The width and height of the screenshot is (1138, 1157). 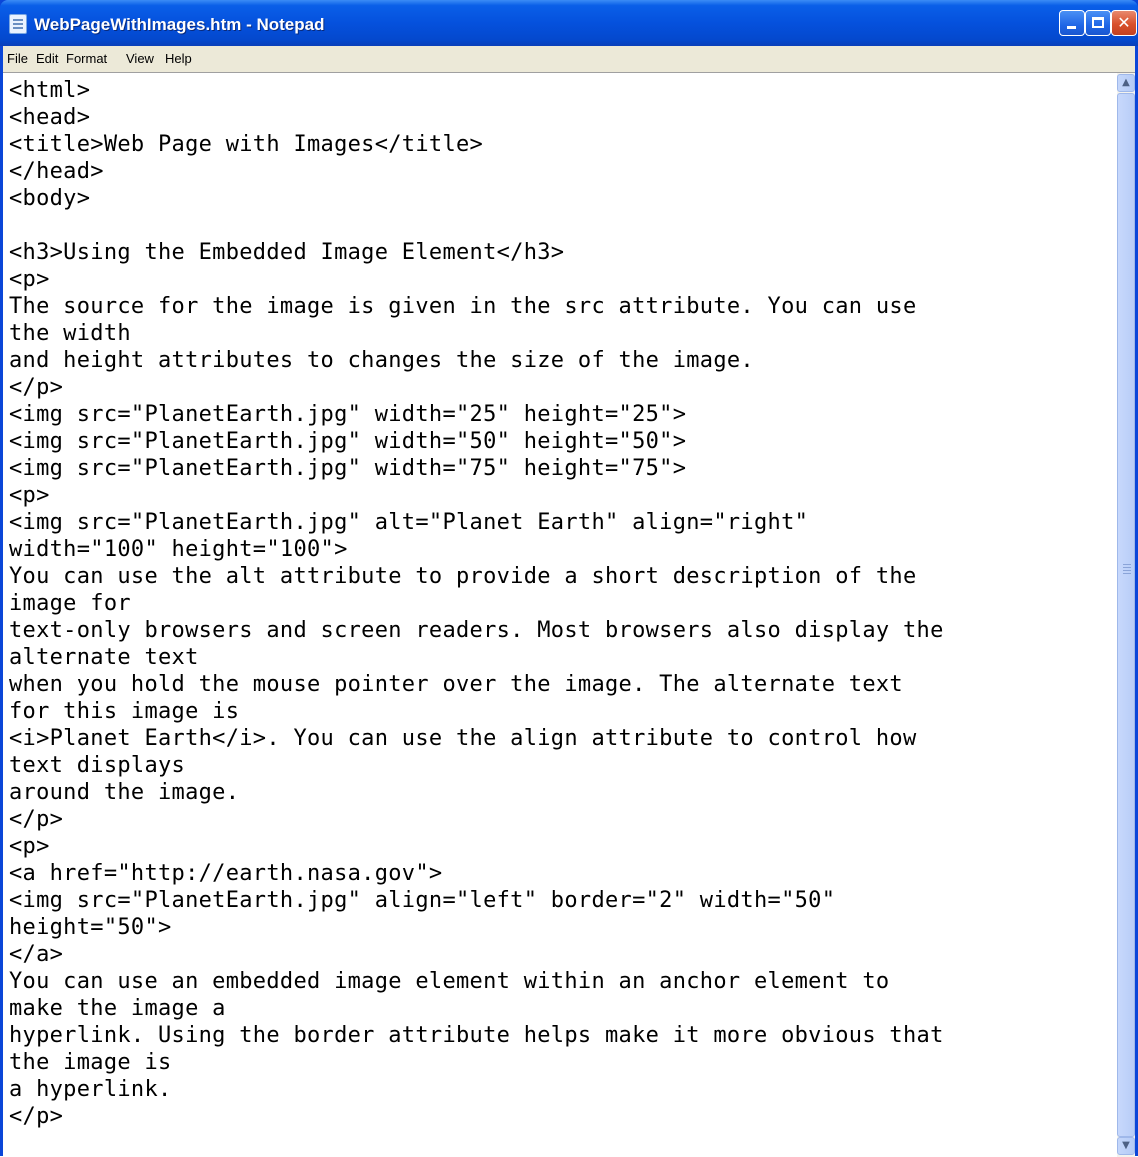 What do you see at coordinates (70, 333) in the screenshot?
I see `text-line: the width` at bounding box center [70, 333].